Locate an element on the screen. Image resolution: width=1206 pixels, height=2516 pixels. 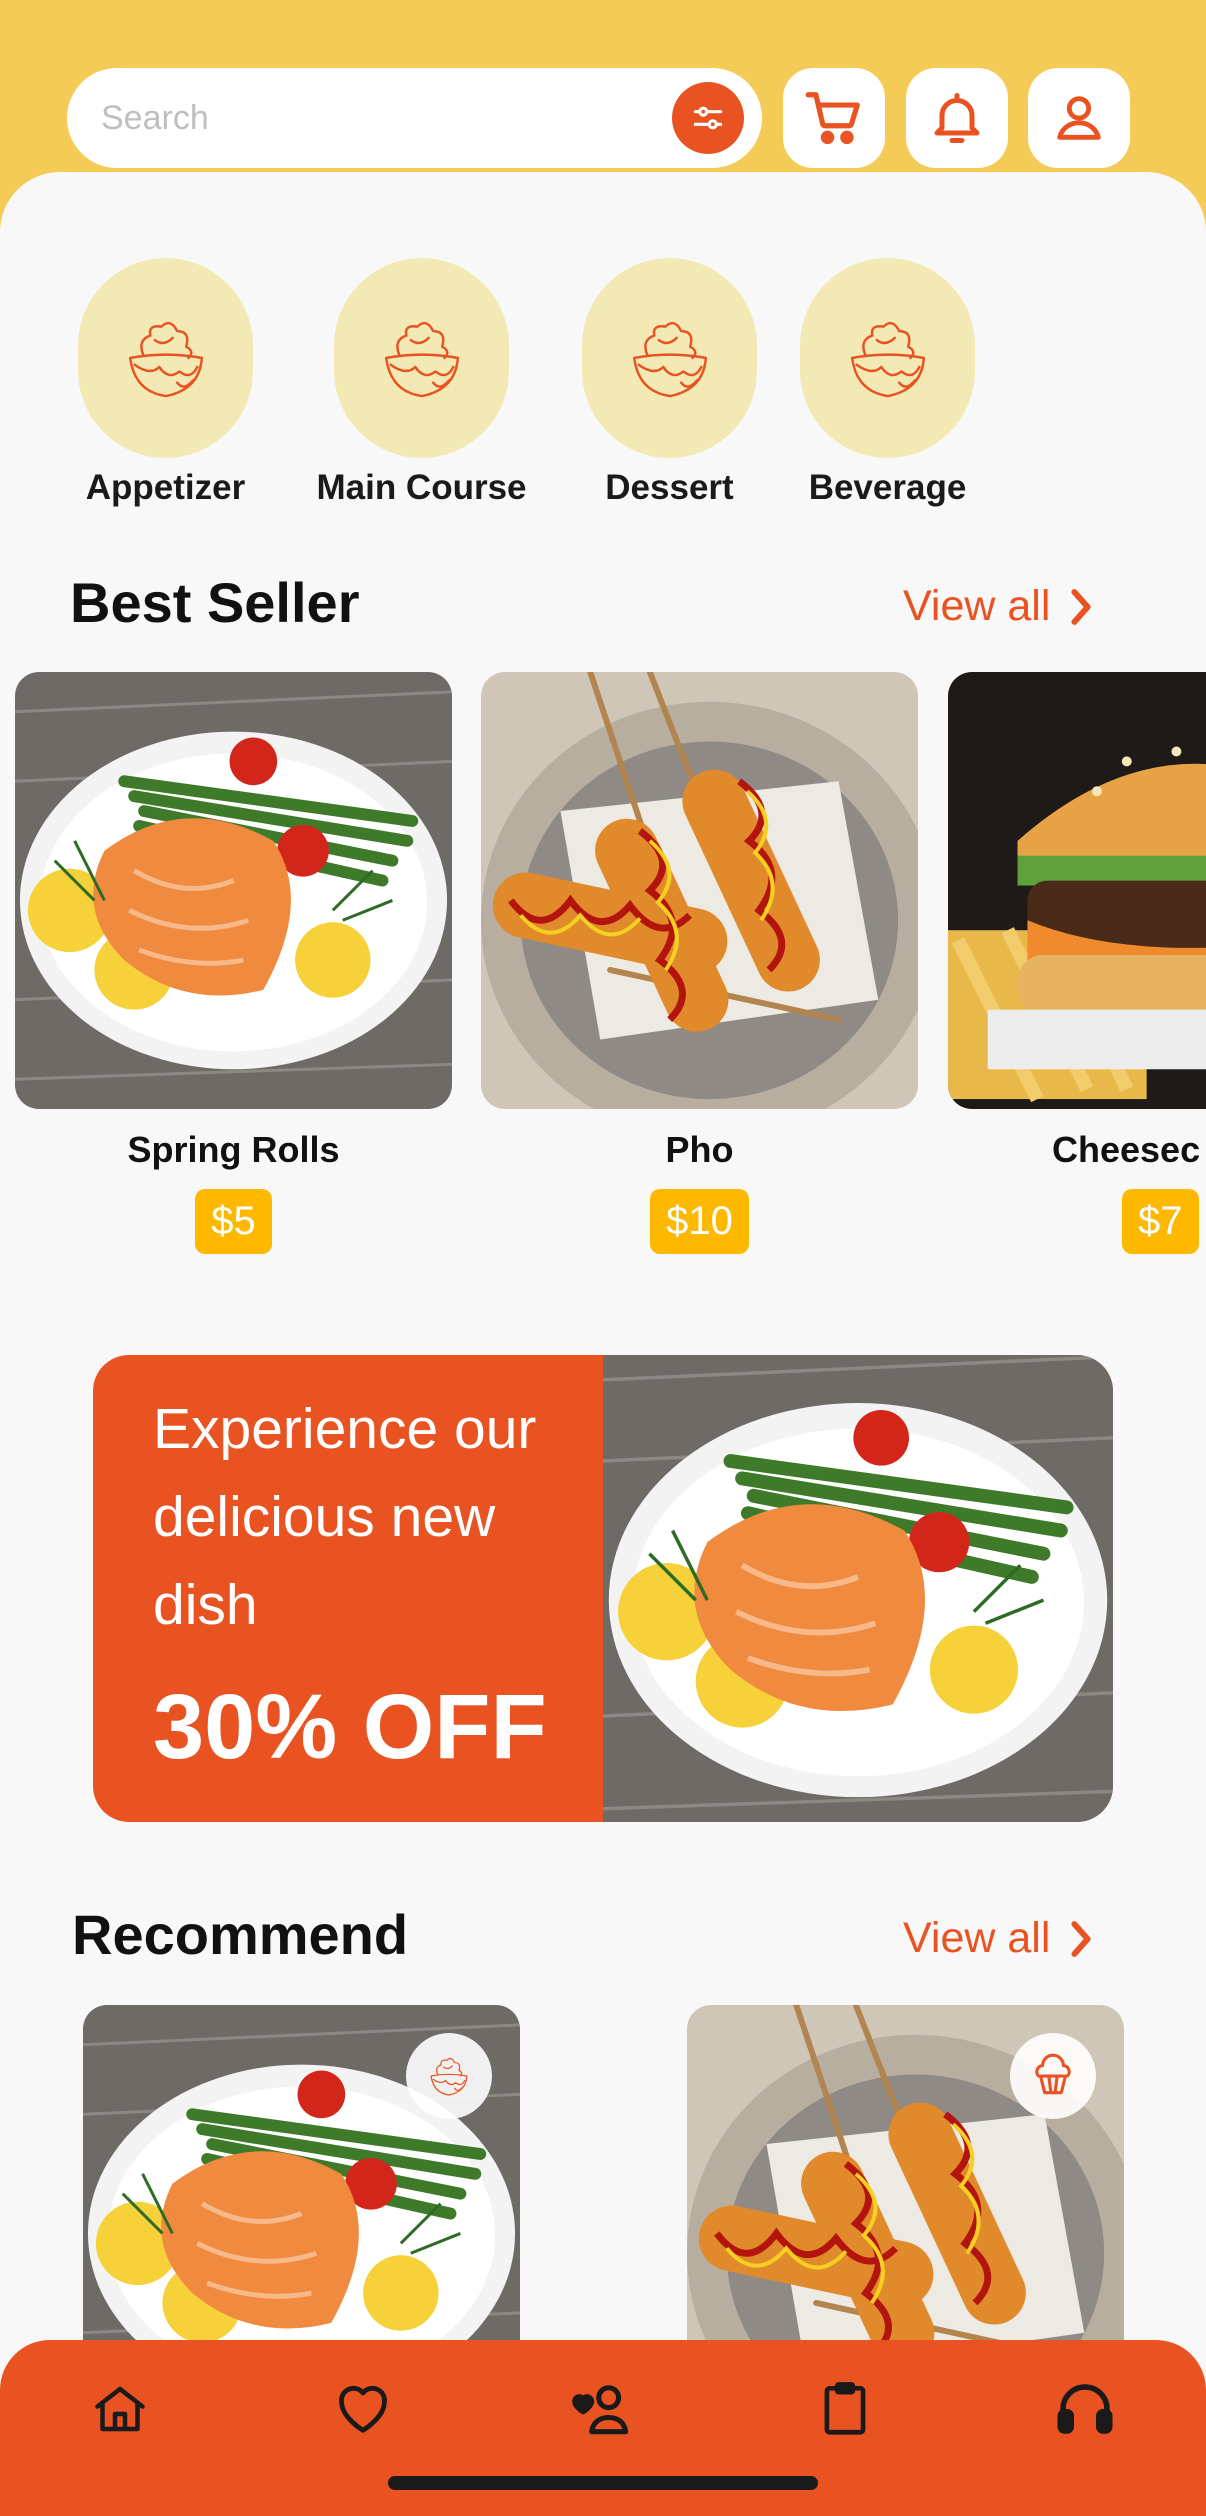
category-beverage: Beverage is located at coordinates (887, 383).